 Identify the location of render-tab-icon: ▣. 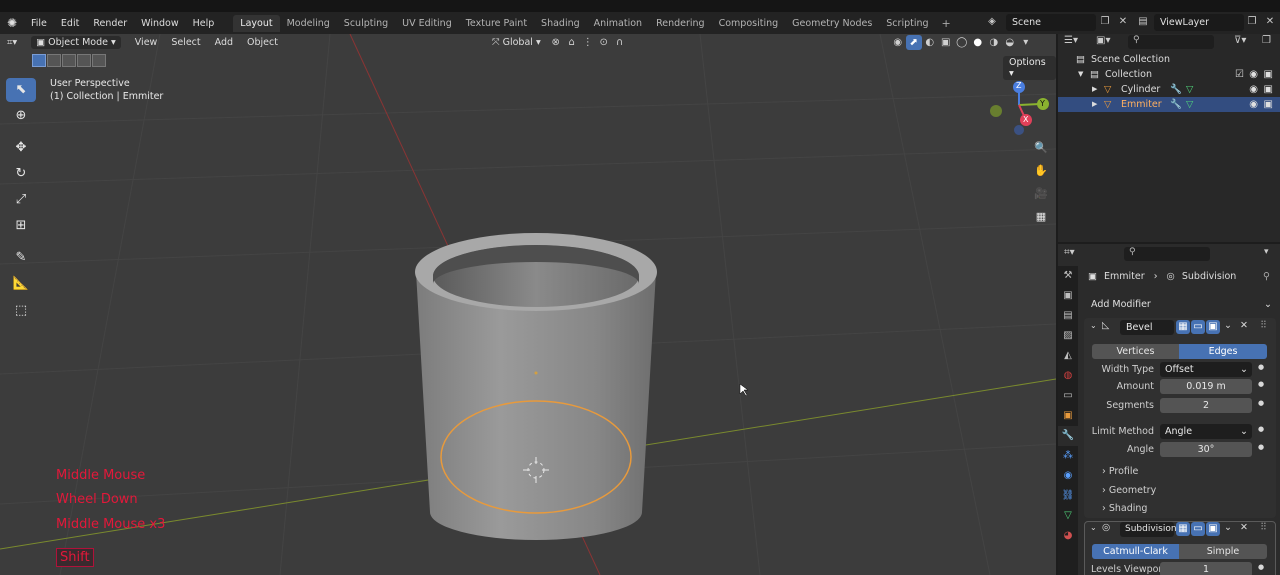
(1068, 296).